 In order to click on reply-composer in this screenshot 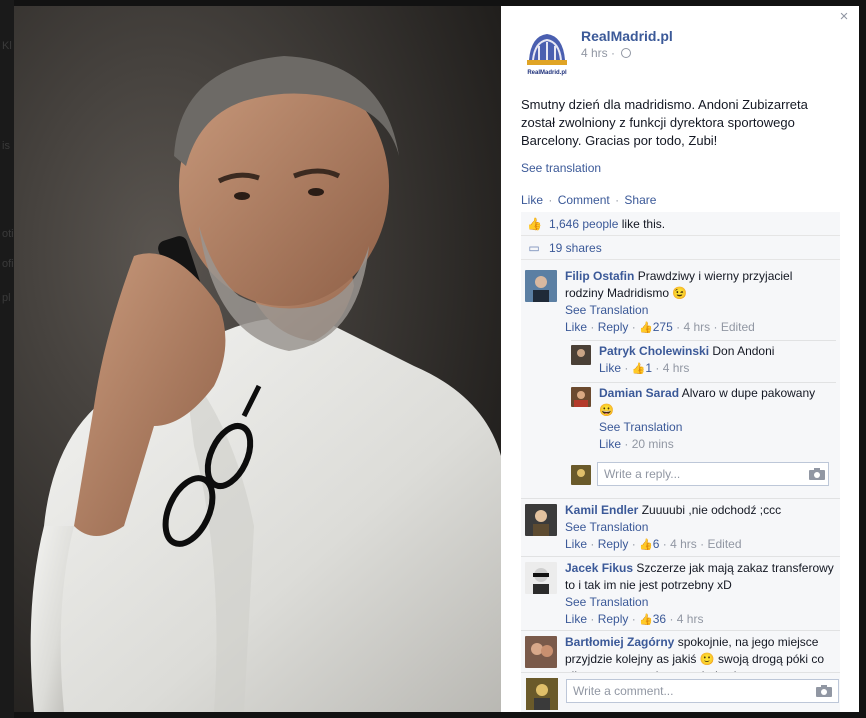, I will do `click(702, 475)`.